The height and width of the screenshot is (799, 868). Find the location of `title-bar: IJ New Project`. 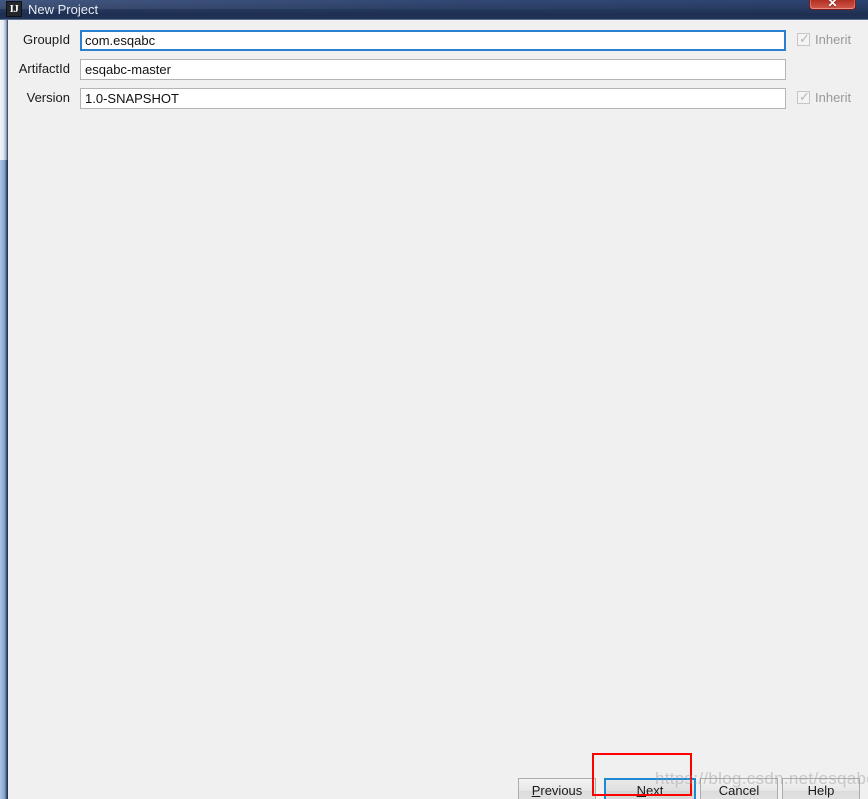

title-bar: IJ New Project is located at coordinates (434, 10).